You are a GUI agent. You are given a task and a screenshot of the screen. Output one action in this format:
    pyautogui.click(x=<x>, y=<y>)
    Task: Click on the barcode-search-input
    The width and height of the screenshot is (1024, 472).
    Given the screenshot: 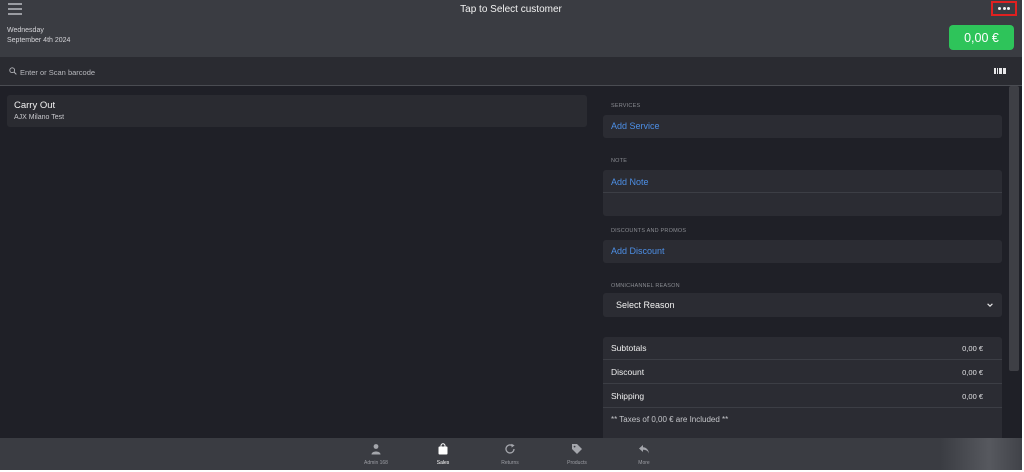 What is the action you would take?
    pyautogui.click(x=220, y=72)
    